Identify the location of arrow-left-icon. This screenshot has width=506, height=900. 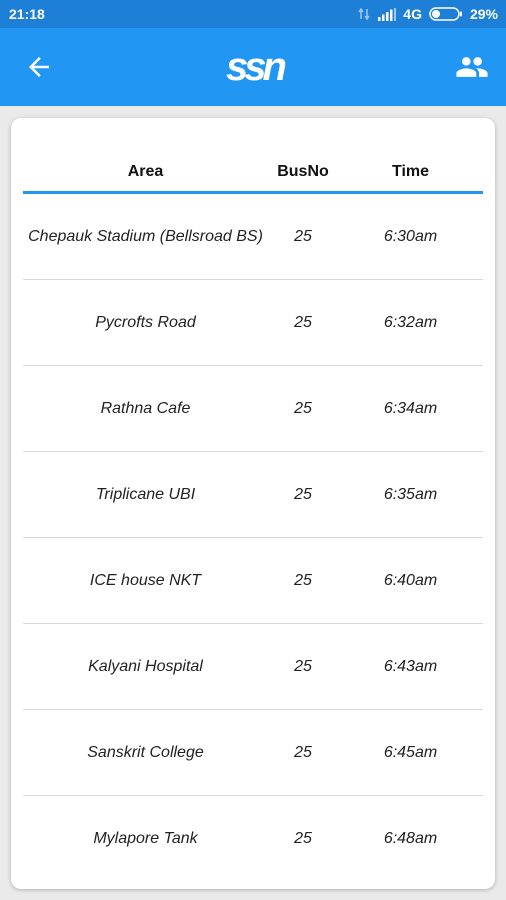
(39, 67).